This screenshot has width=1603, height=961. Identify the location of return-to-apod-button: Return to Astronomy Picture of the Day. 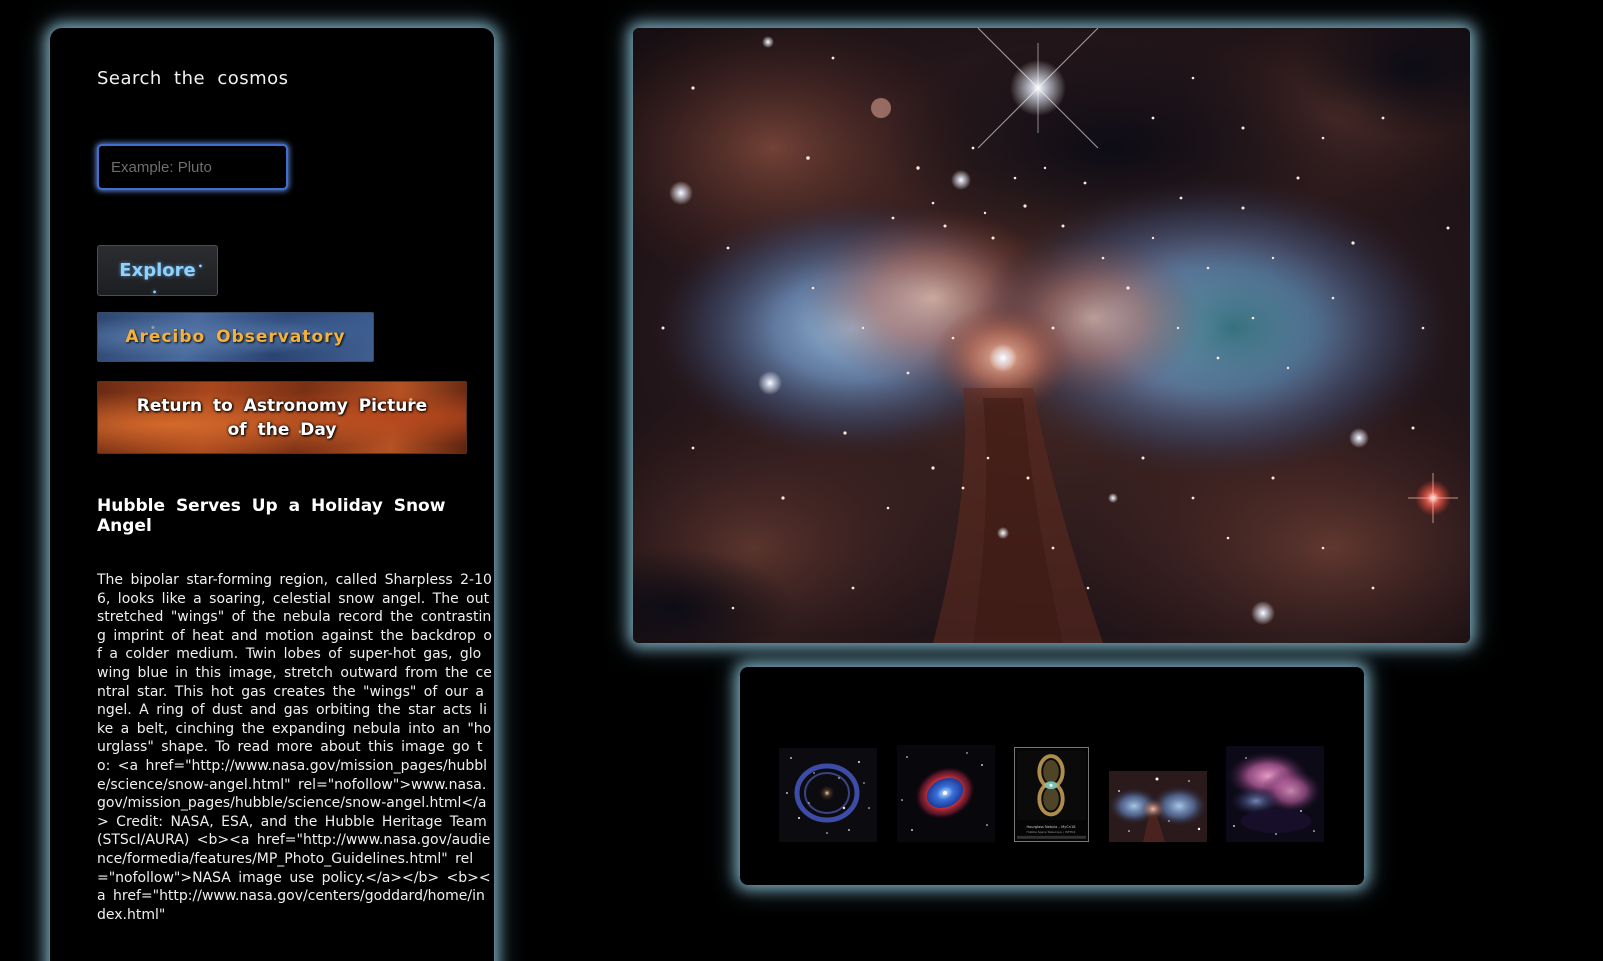
(282, 417).